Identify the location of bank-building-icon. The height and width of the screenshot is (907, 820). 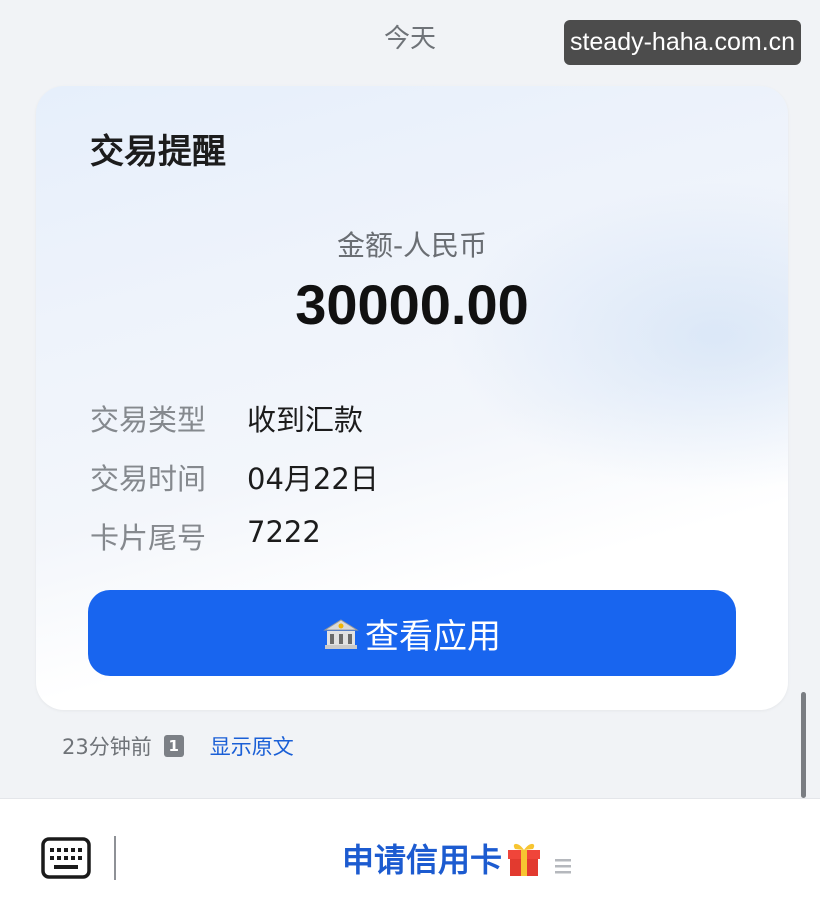
(341, 633).